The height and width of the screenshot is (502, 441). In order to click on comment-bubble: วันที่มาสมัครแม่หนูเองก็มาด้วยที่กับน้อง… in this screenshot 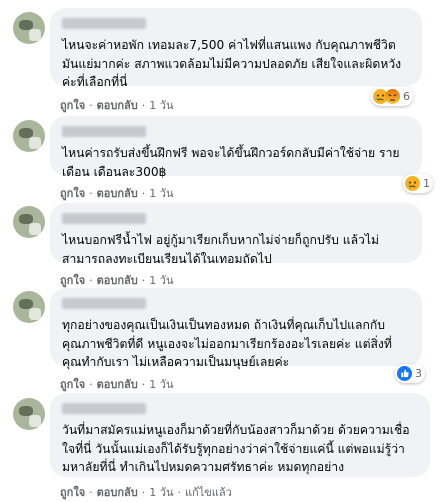, I will do `click(240, 435)`.